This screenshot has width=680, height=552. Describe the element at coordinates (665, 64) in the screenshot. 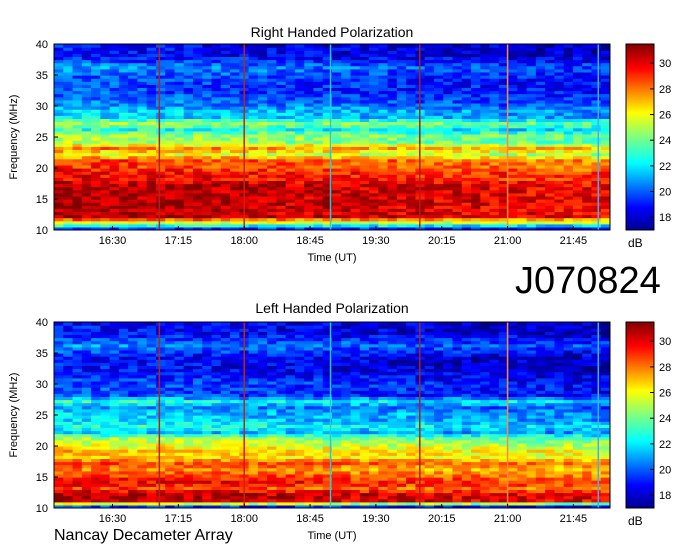

I see `colorbar-tick-label: 30` at that location.